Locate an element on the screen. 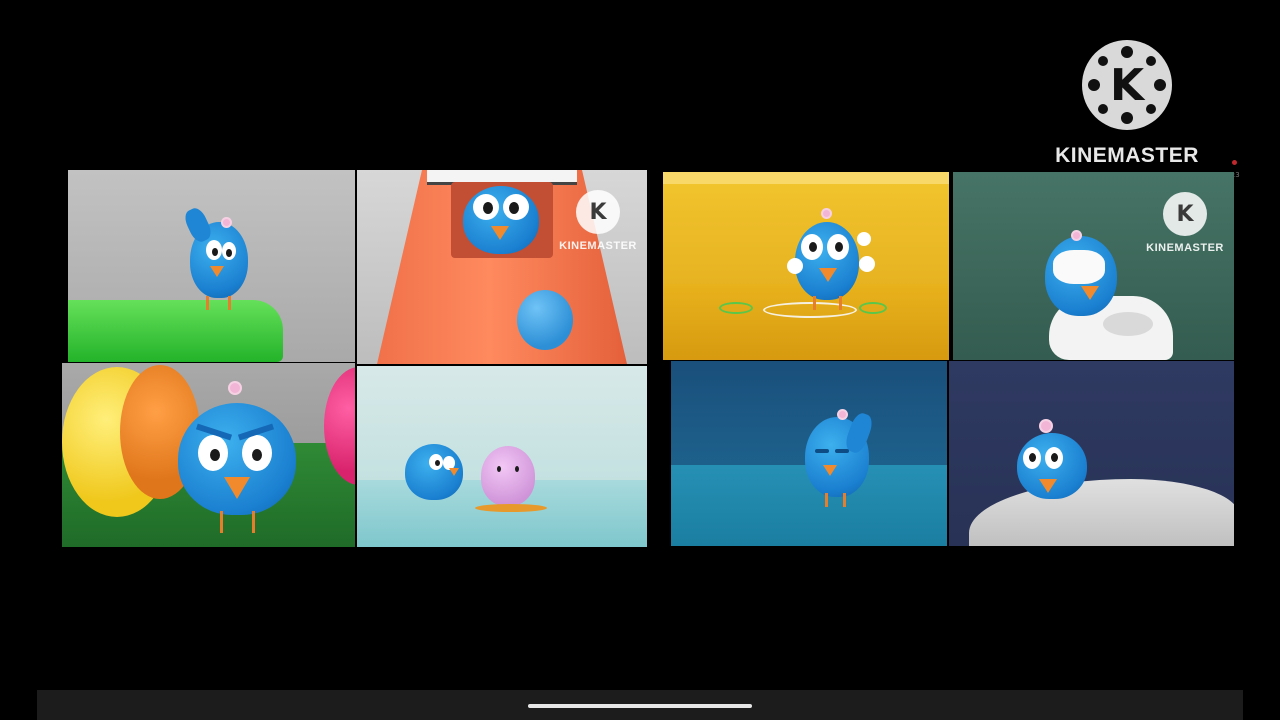  video-panel-egg is located at coordinates (502, 456).